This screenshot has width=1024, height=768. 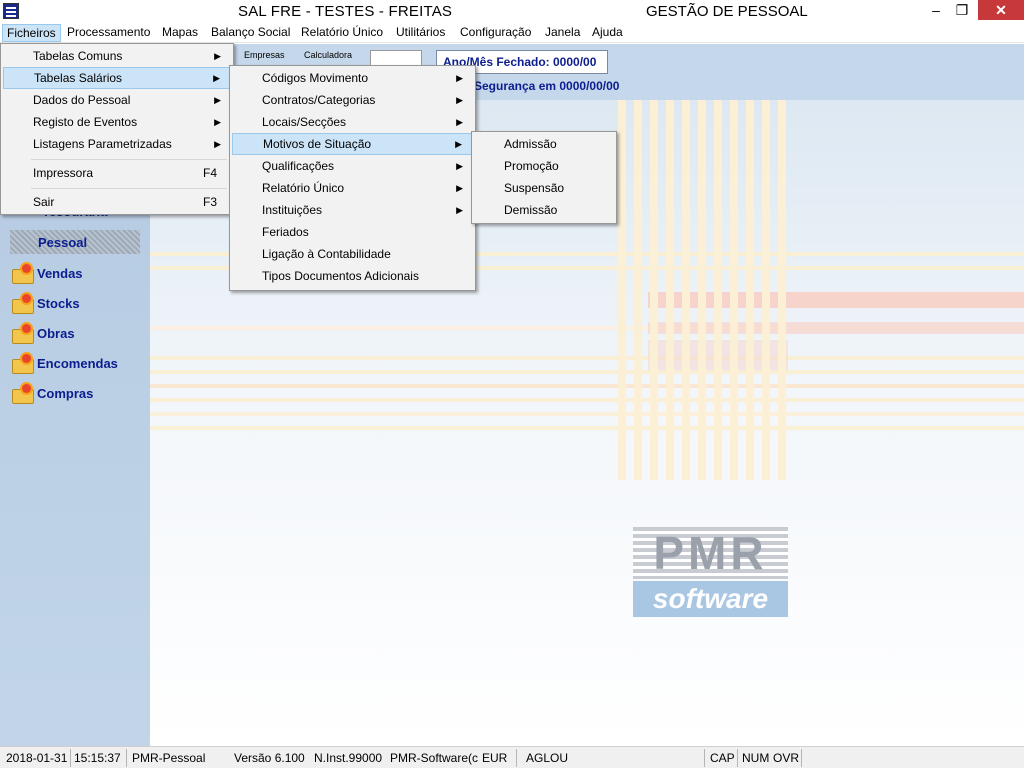 I want to click on sidebar-item-obras: Obras, so click(x=42, y=333).